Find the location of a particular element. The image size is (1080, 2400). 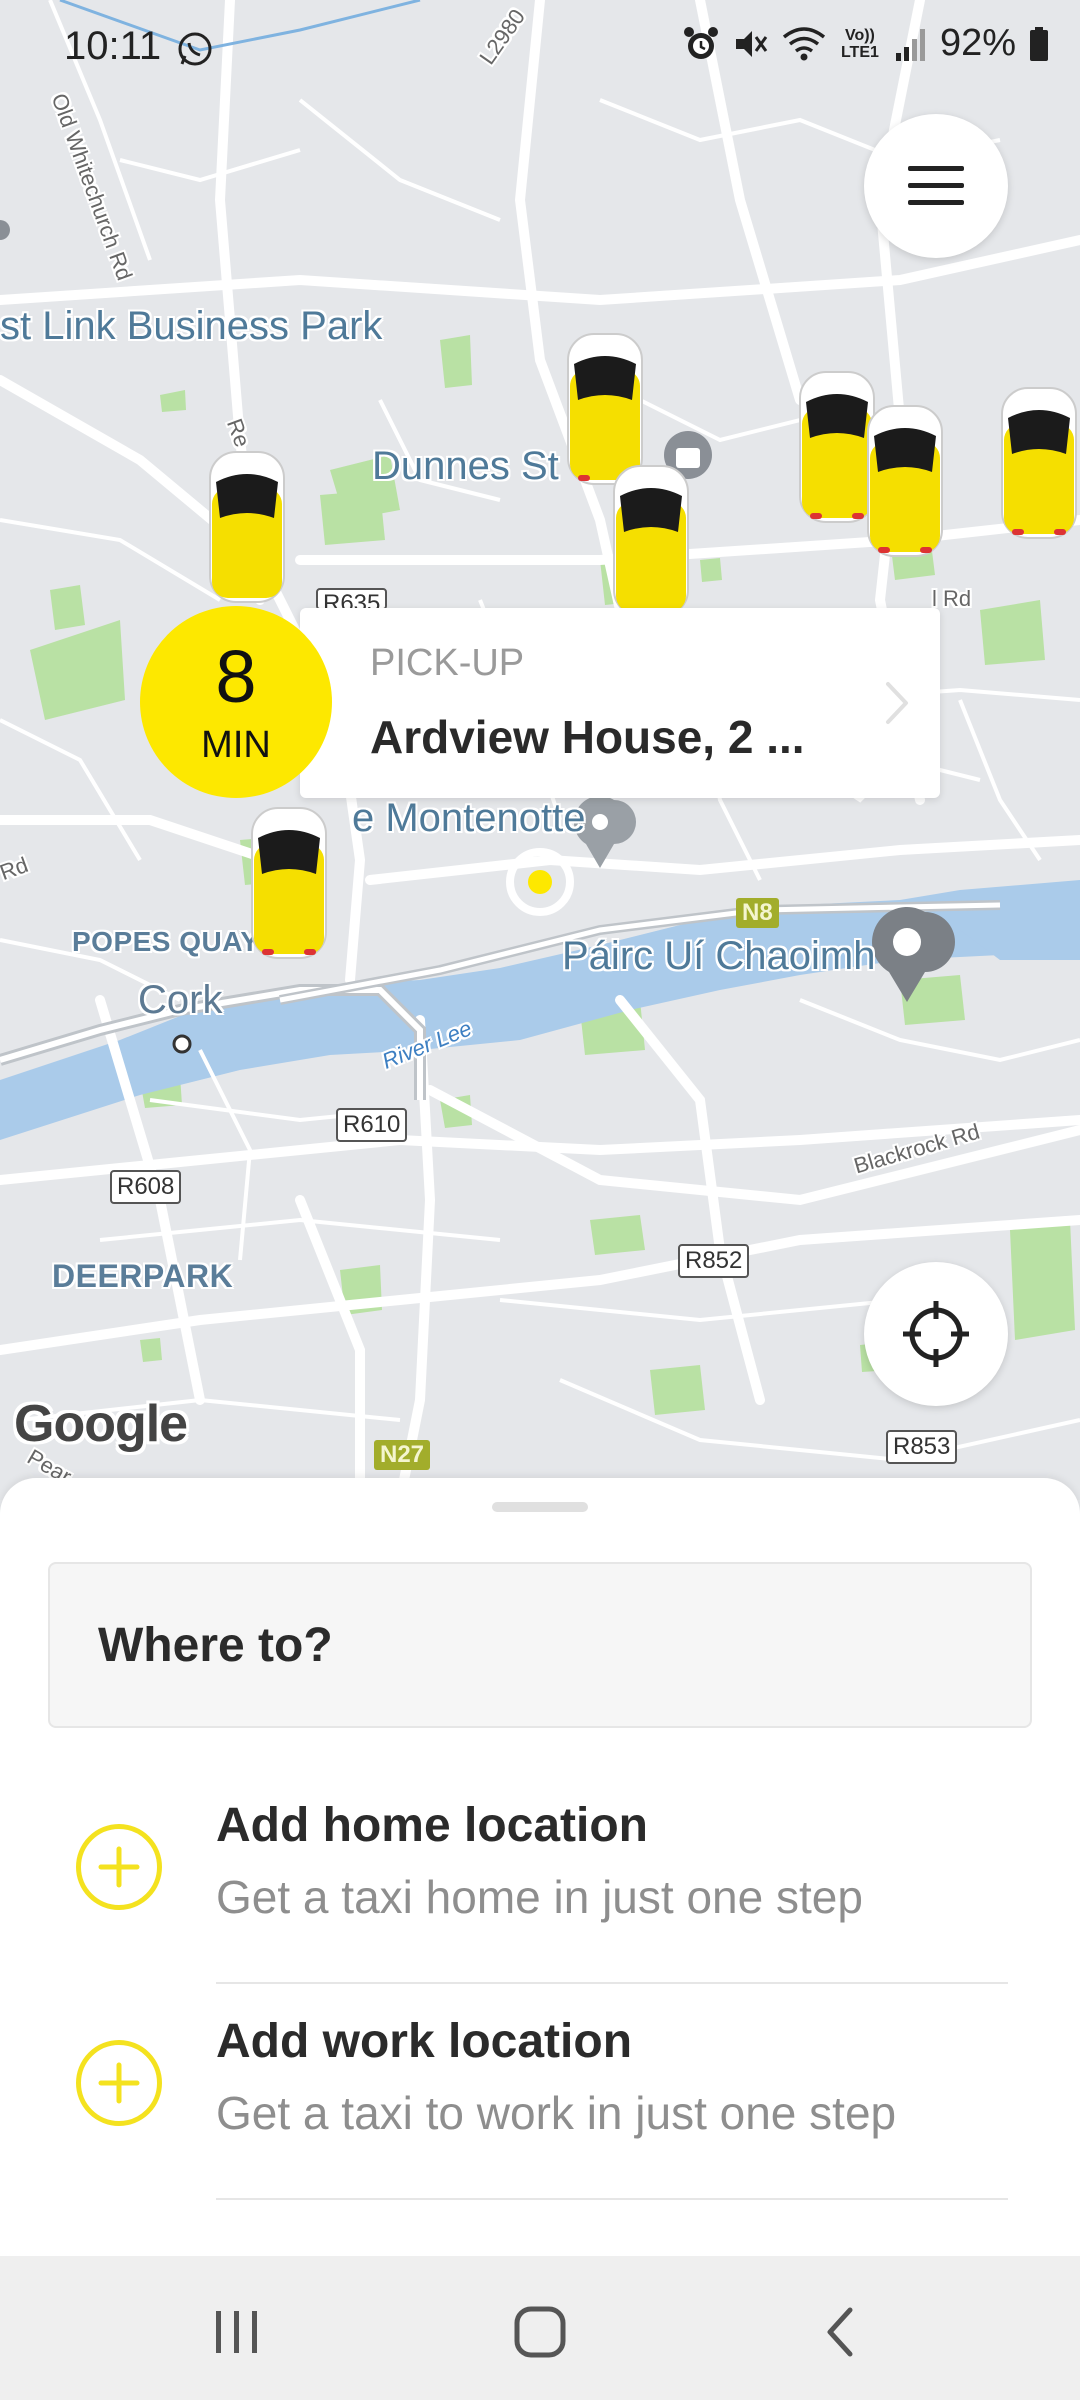

home-button is located at coordinates (540, 2332).